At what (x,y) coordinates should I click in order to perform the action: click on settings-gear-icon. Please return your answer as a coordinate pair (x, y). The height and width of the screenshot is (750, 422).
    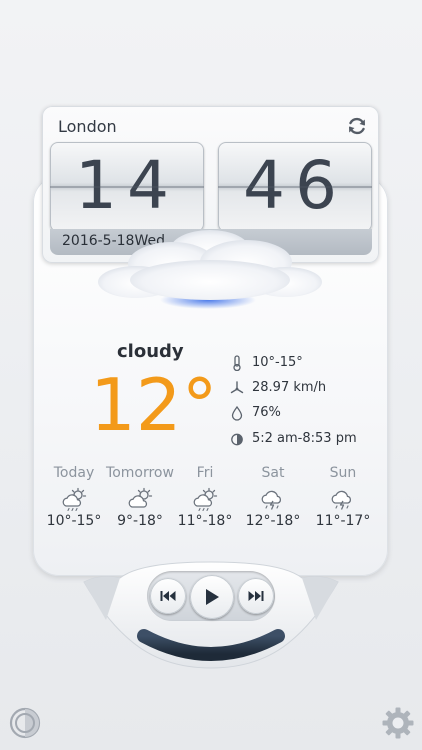
    Looking at the image, I should click on (398, 723).